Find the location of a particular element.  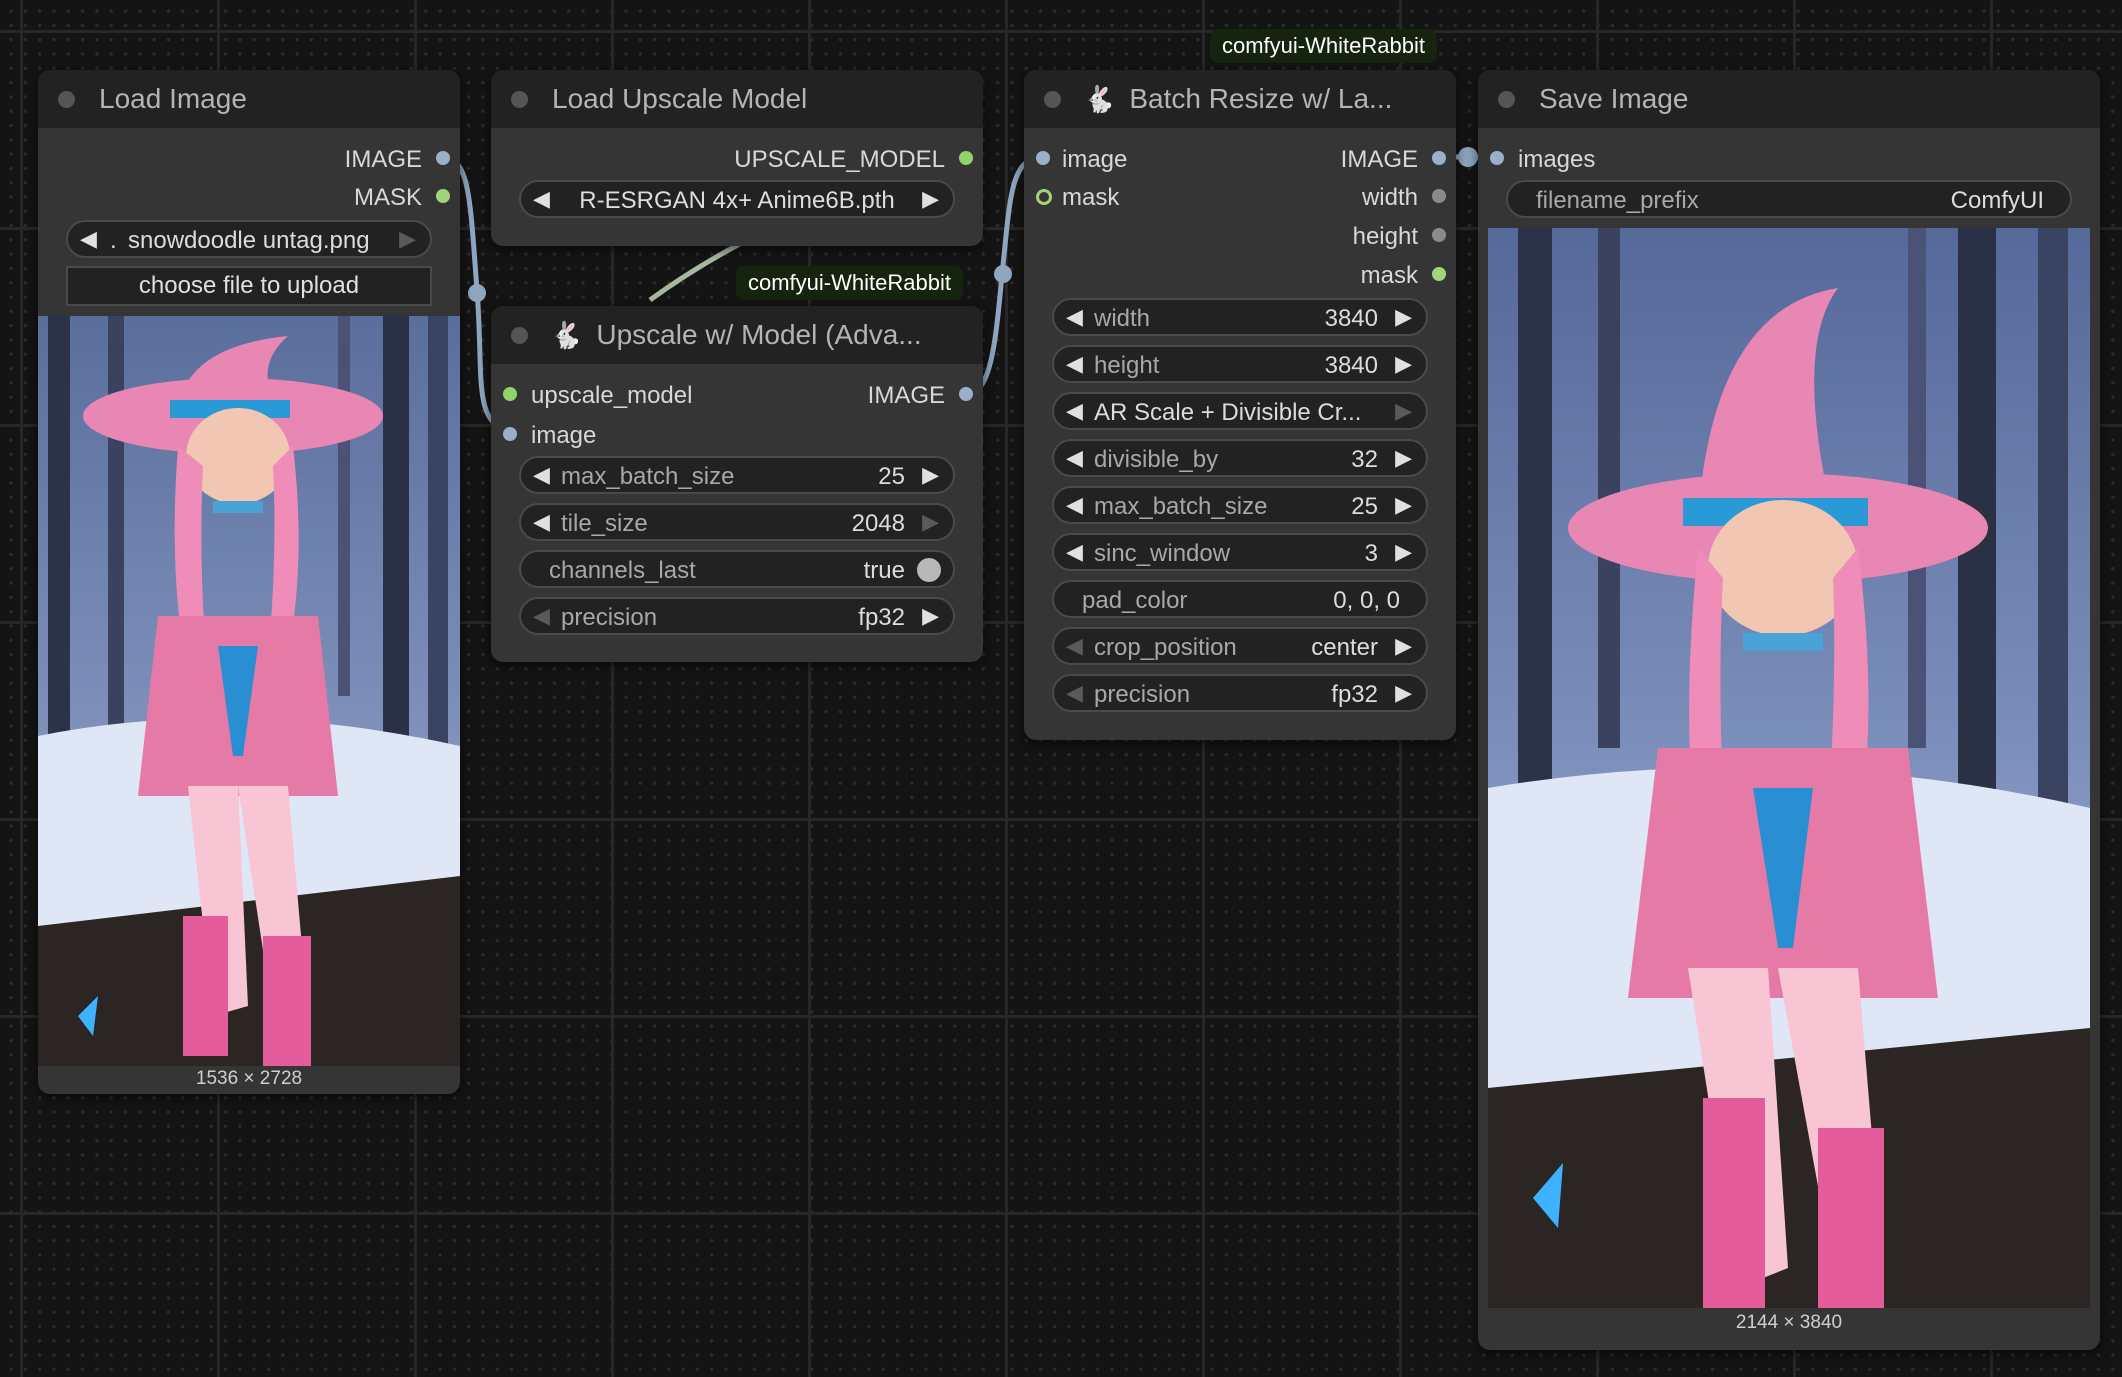

filename-prefix-widget: filename_prefix ComfyUI is located at coordinates (1789, 199).